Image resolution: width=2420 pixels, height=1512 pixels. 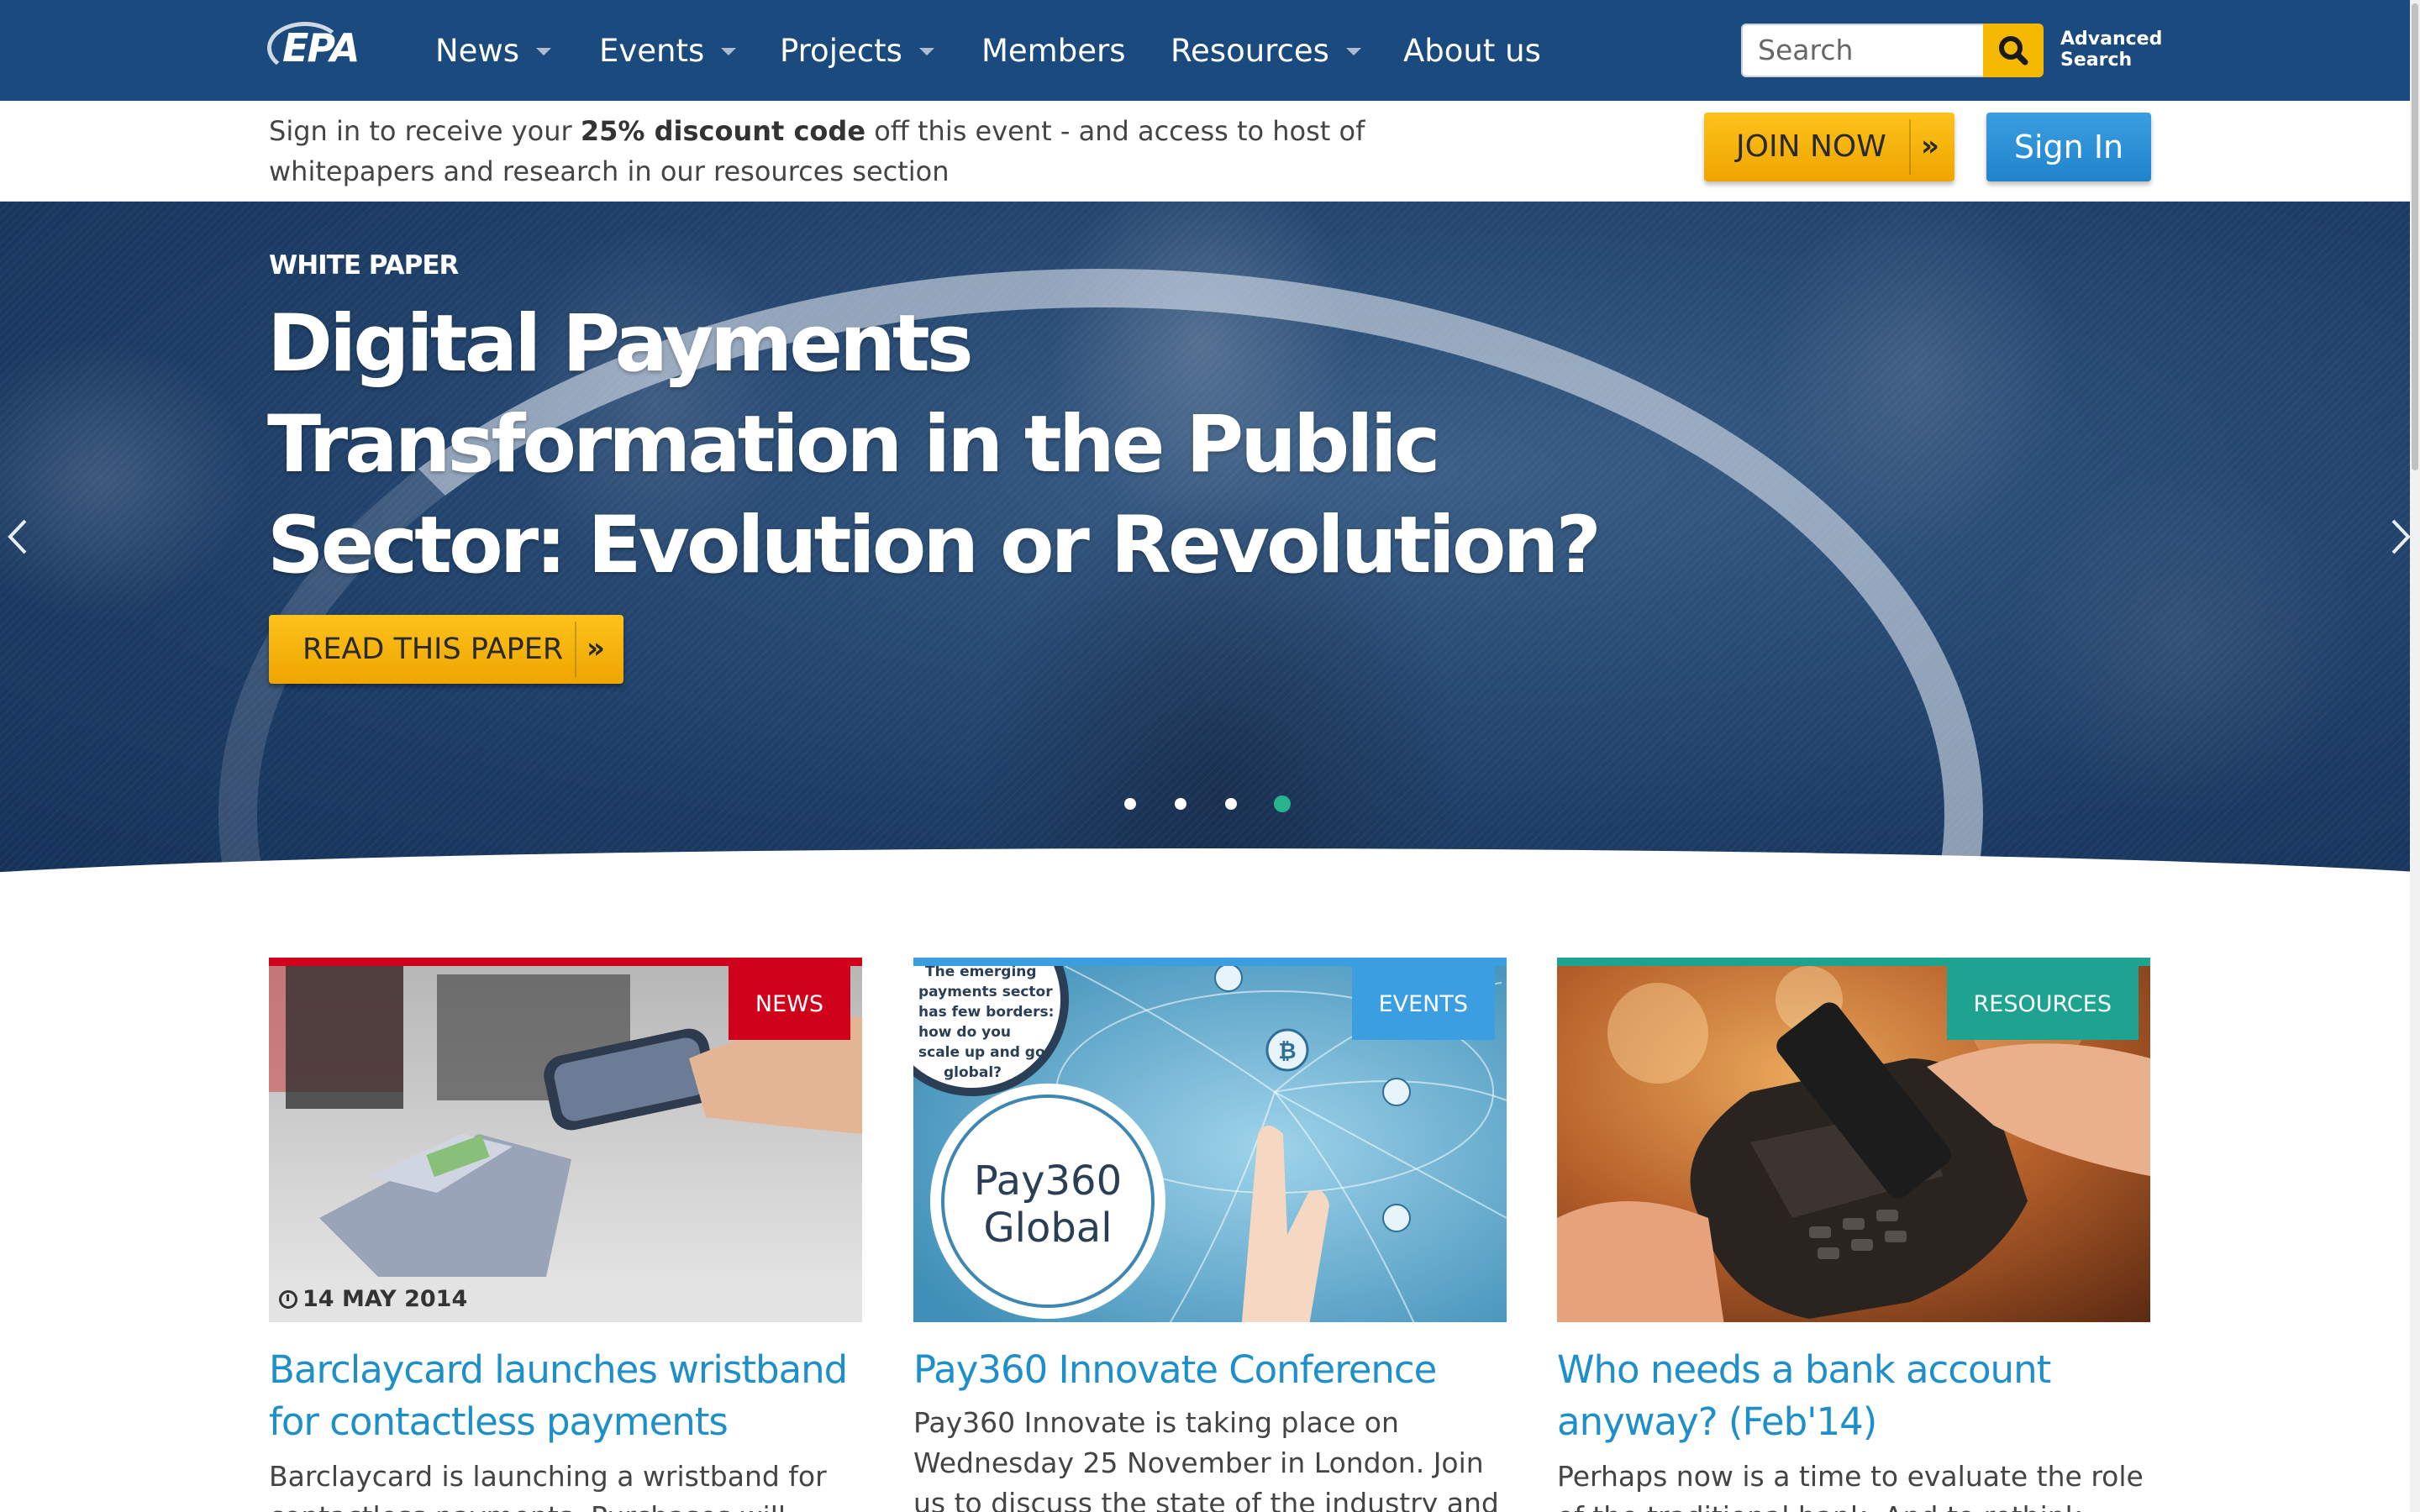 I want to click on search-button, so click(x=2013, y=50).